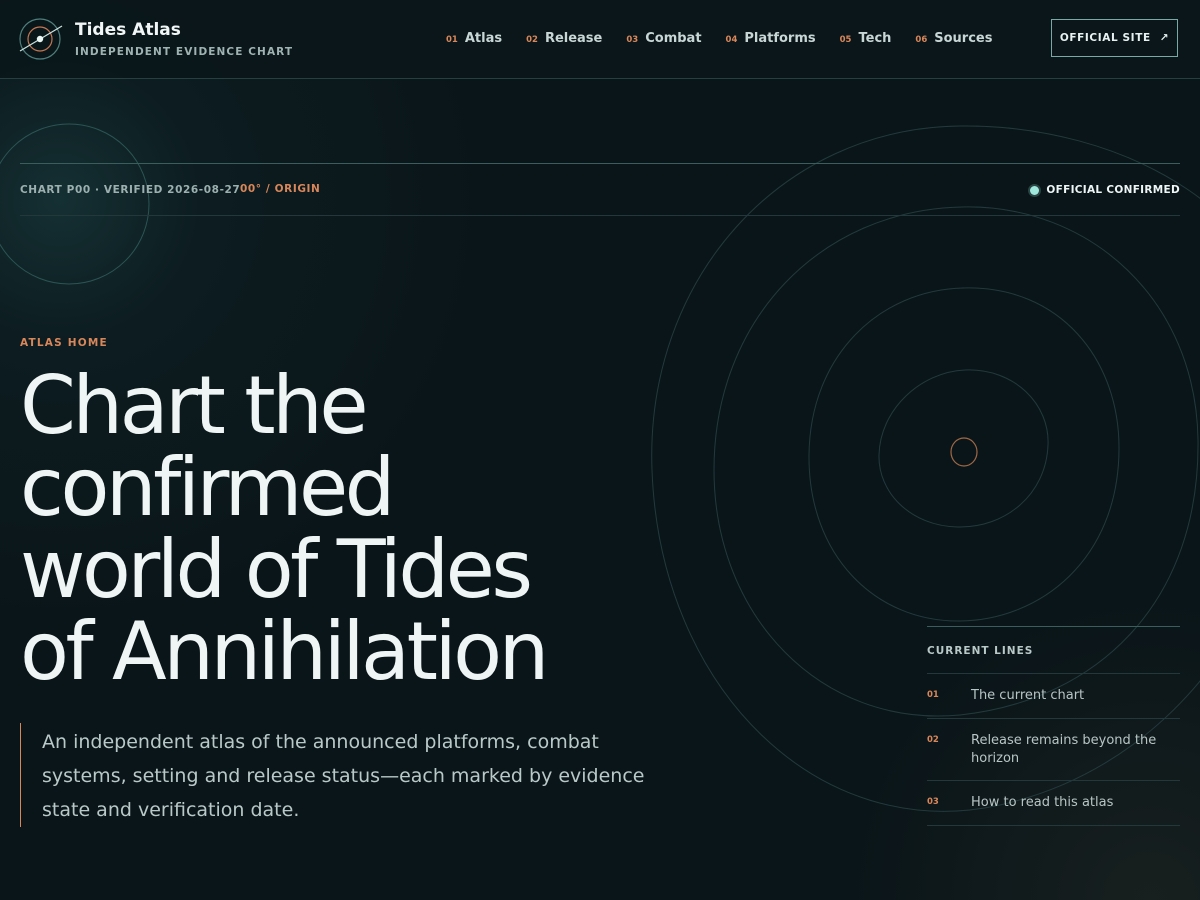 This screenshot has height=900, width=1200. I want to click on line-item-number: 01, so click(933, 695).